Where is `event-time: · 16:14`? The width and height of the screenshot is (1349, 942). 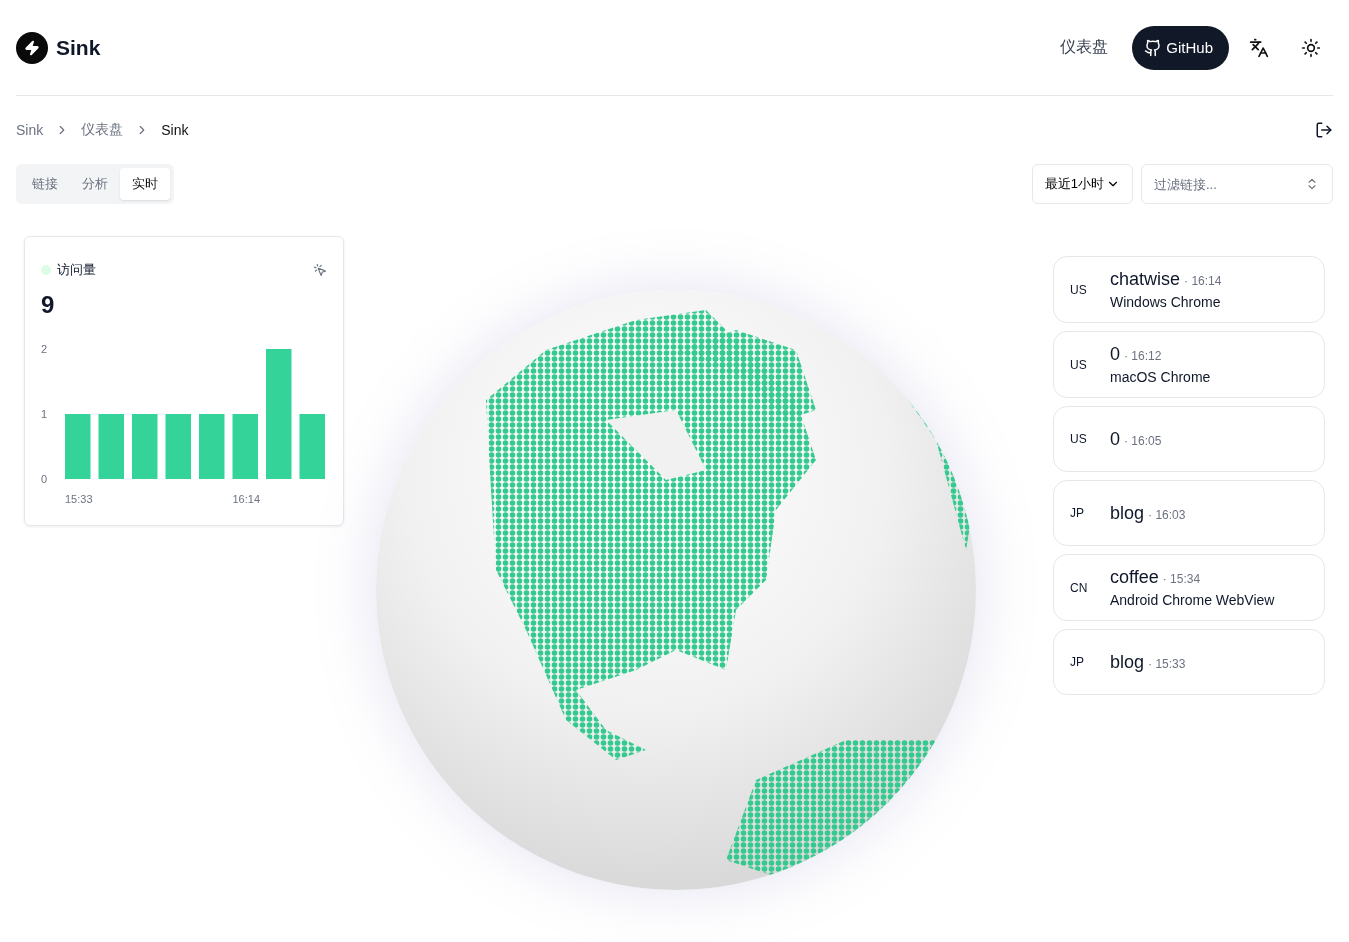
event-time: · 16:14 is located at coordinates (1203, 281).